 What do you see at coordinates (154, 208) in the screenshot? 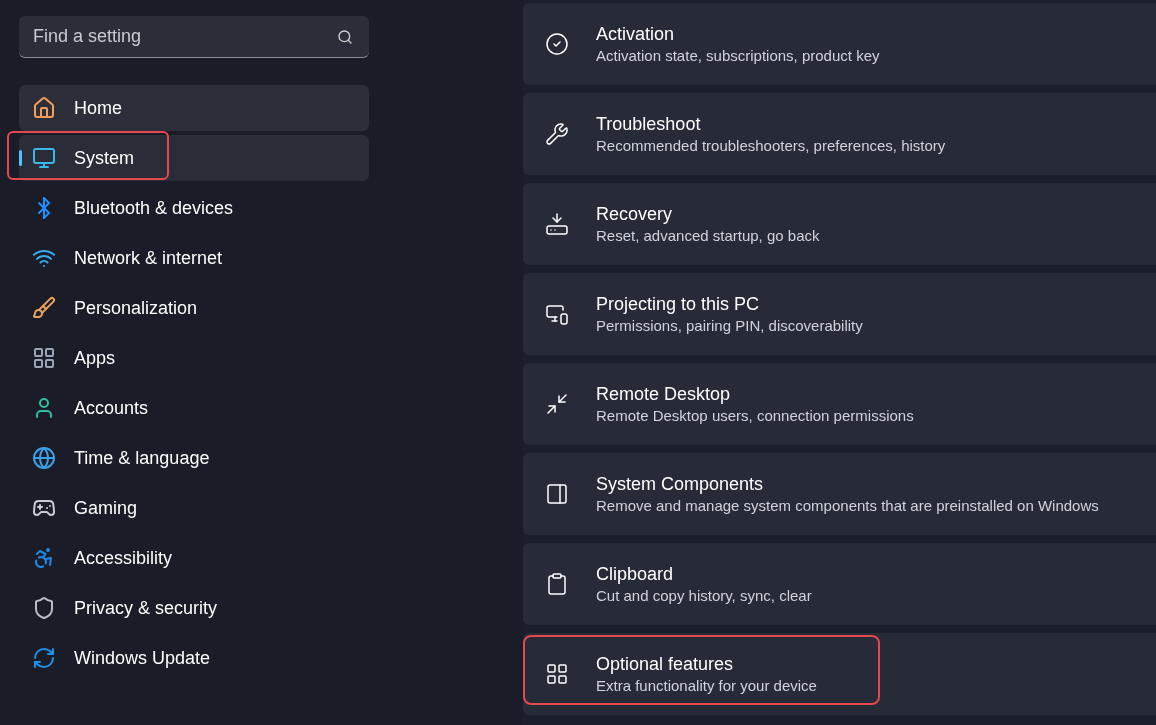
I see `nav-label: Bluetooth & devices` at bounding box center [154, 208].